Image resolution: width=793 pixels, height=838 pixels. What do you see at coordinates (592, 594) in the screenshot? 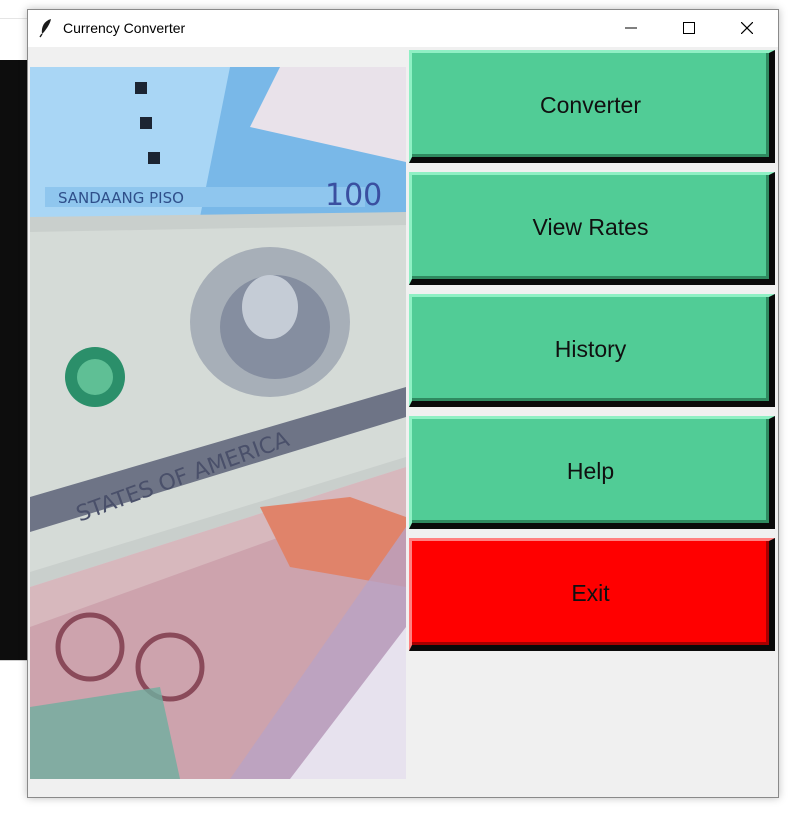
I see `exit-button: Exit` at bounding box center [592, 594].